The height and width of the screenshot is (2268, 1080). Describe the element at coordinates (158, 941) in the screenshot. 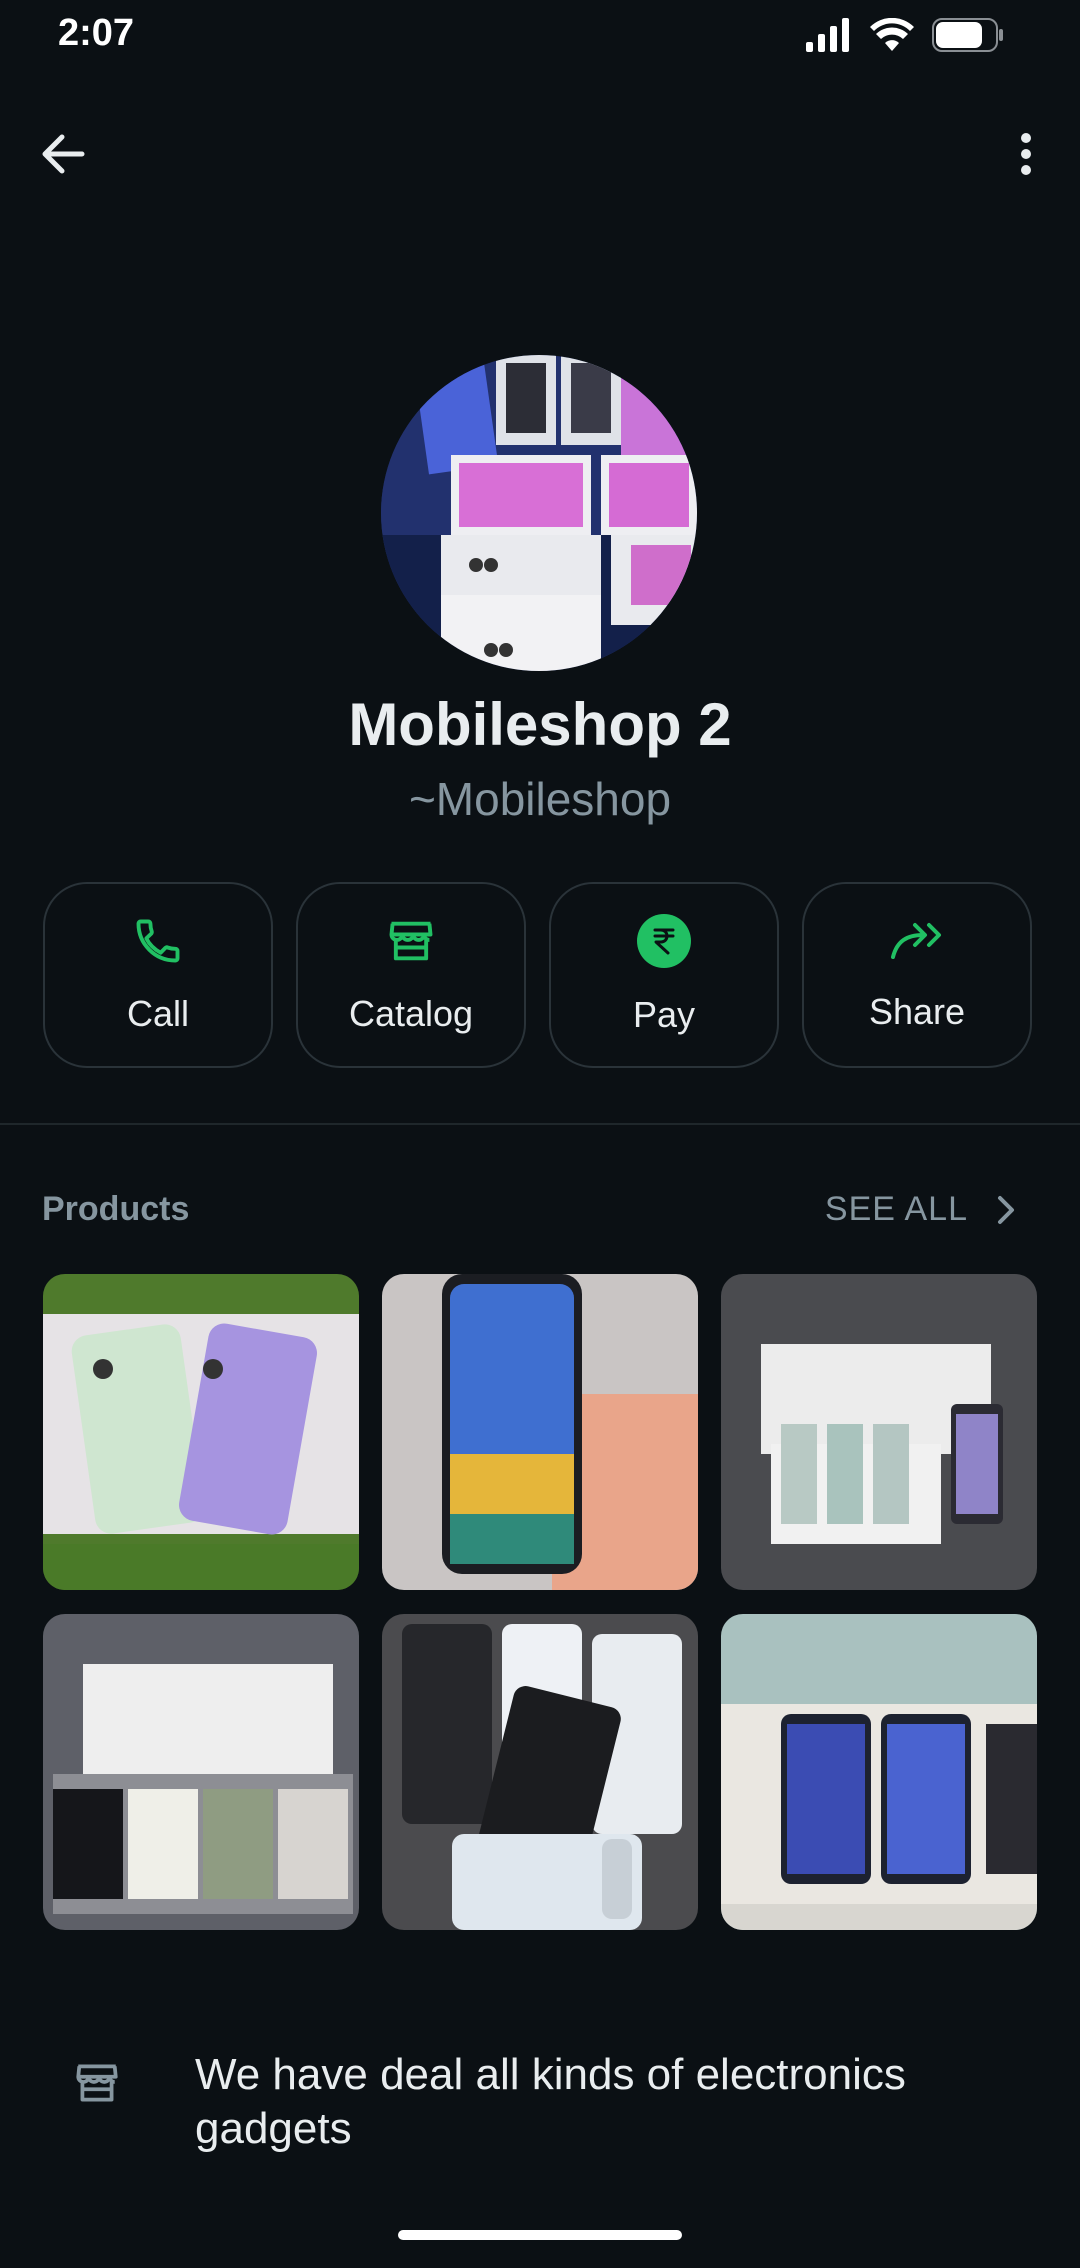

I see `phone-icon` at that location.